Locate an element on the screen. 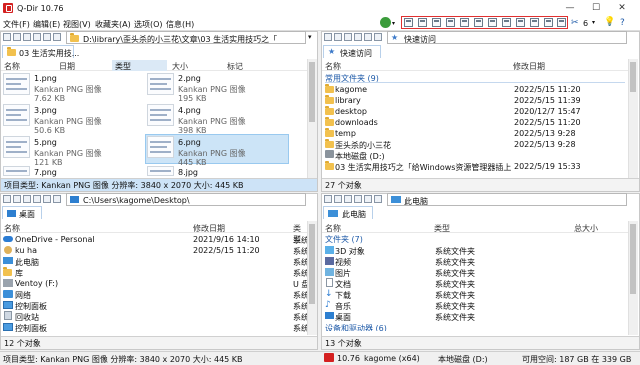 Image resolution: width=640 pixels, height=365 pixels. file-name: 5.png is located at coordinates (45, 142).